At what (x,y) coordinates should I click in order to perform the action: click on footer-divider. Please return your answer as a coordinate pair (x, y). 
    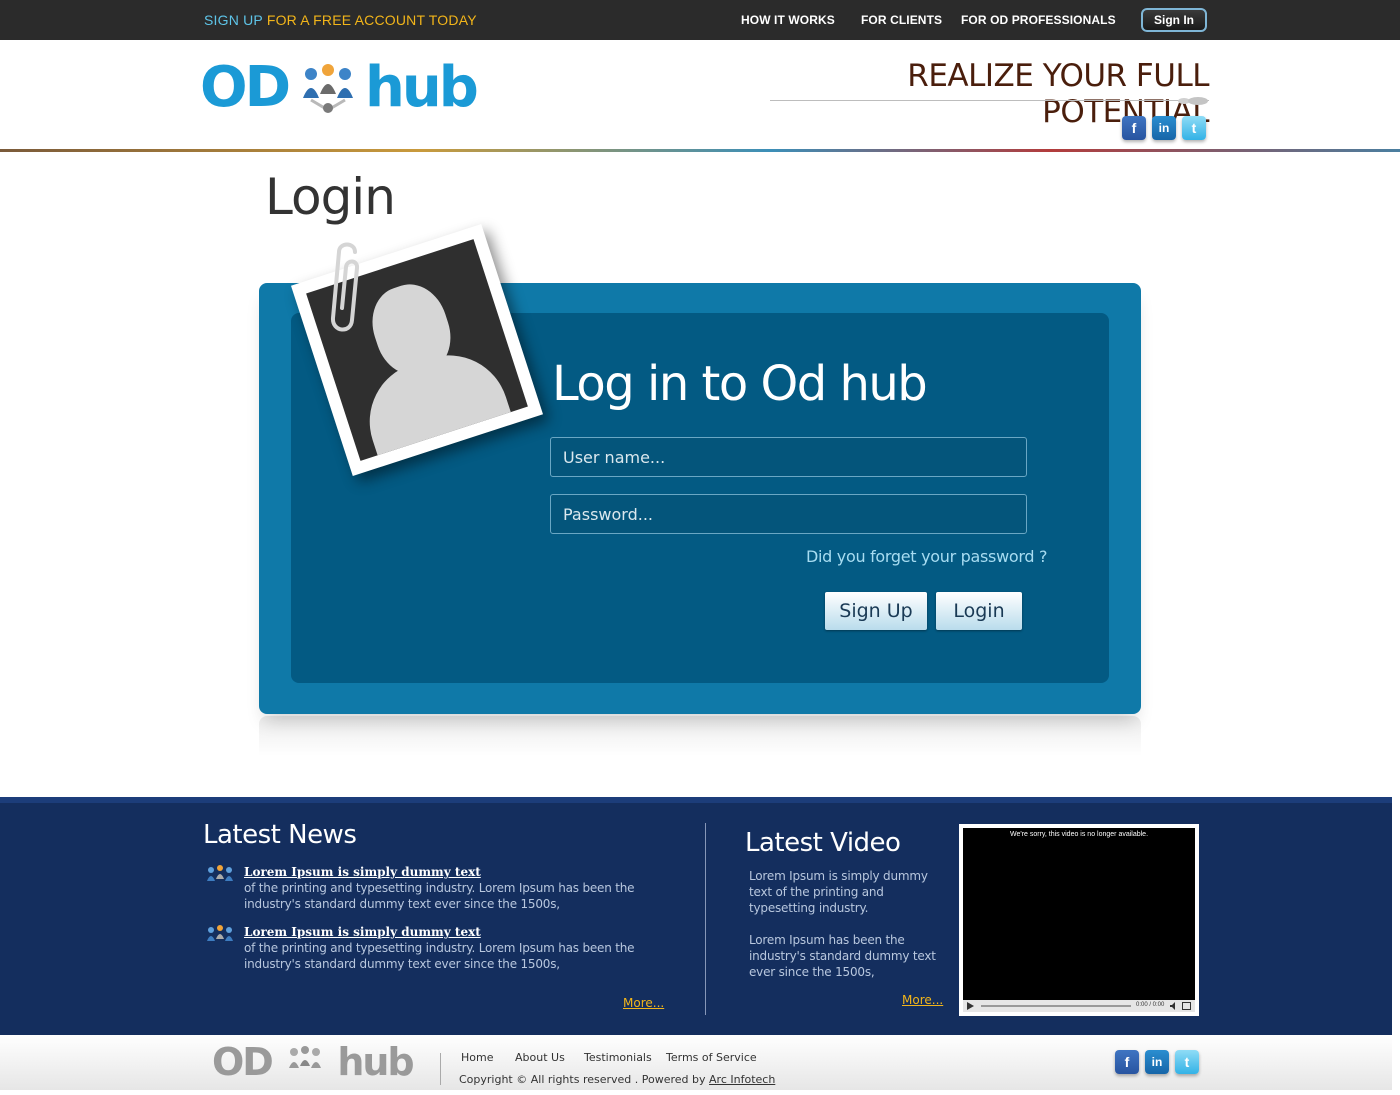
    Looking at the image, I should click on (440, 1069).